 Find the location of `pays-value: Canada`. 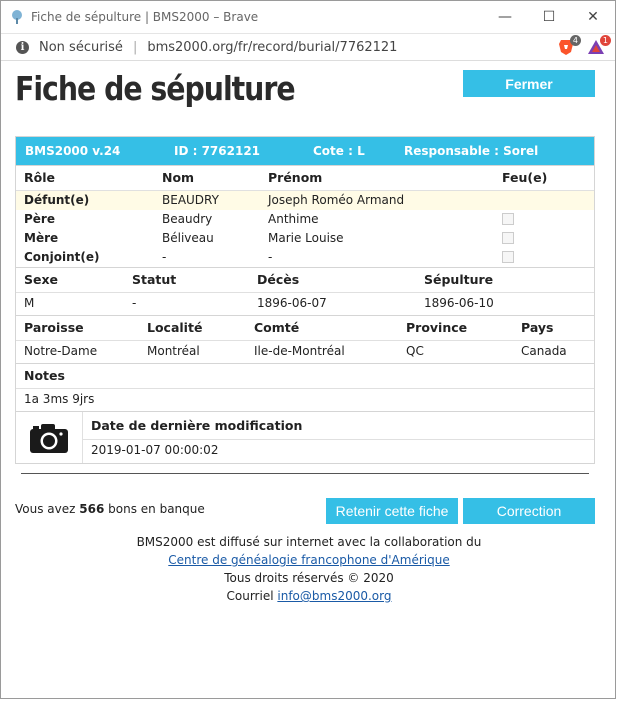

pays-value: Canada is located at coordinates (544, 351).